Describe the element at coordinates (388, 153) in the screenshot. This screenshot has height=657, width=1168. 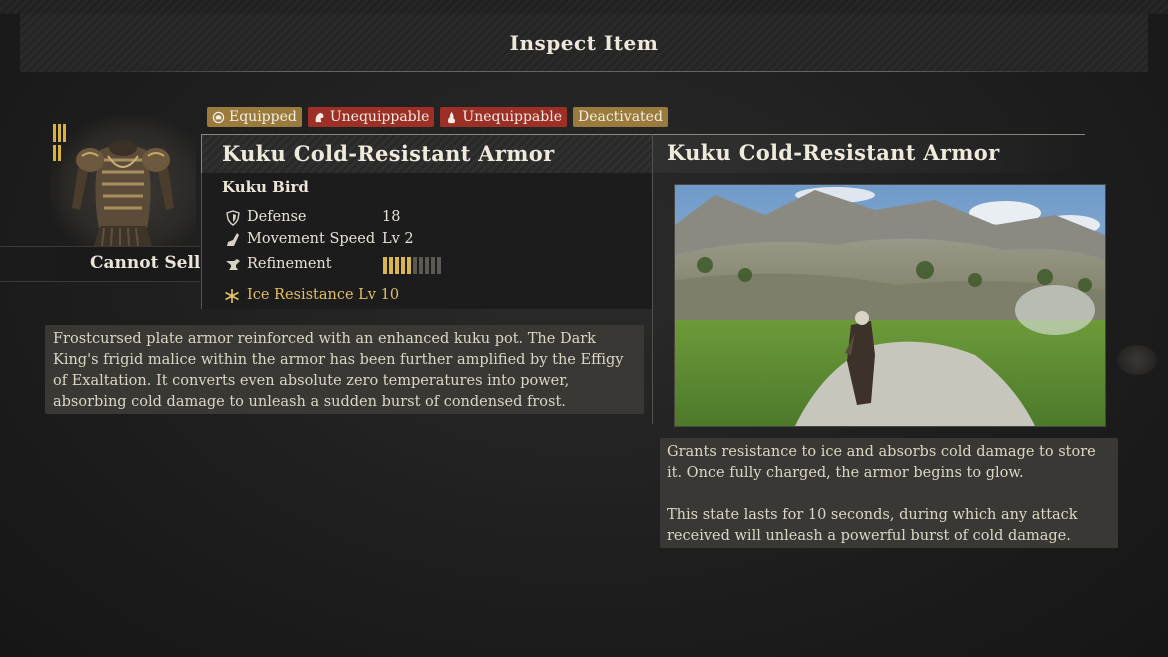
I see `item-name: Kuku Cold-Resistant Armor` at that location.